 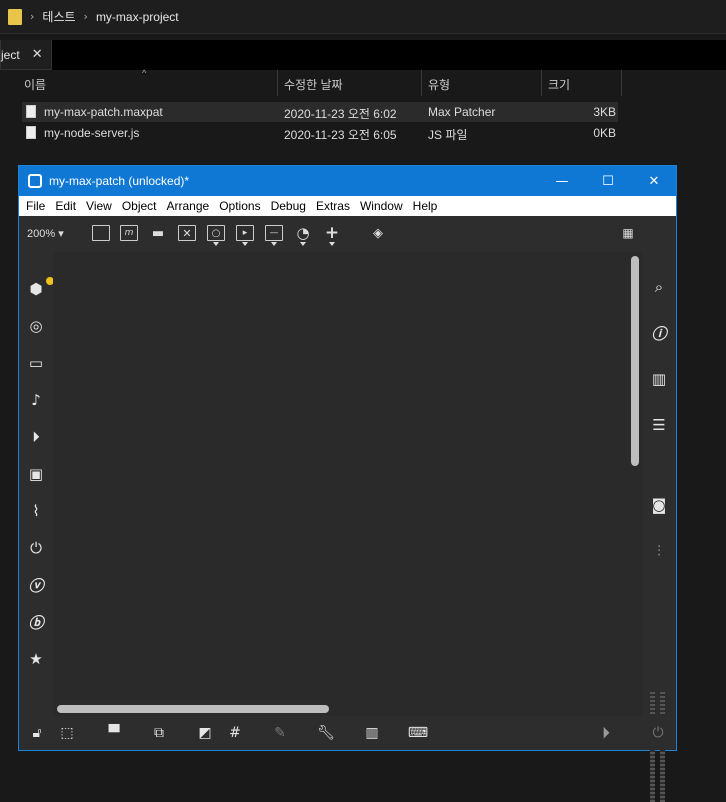 What do you see at coordinates (462, 112) in the screenshot?
I see `file-type: Max Patcher` at bounding box center [462, 112].